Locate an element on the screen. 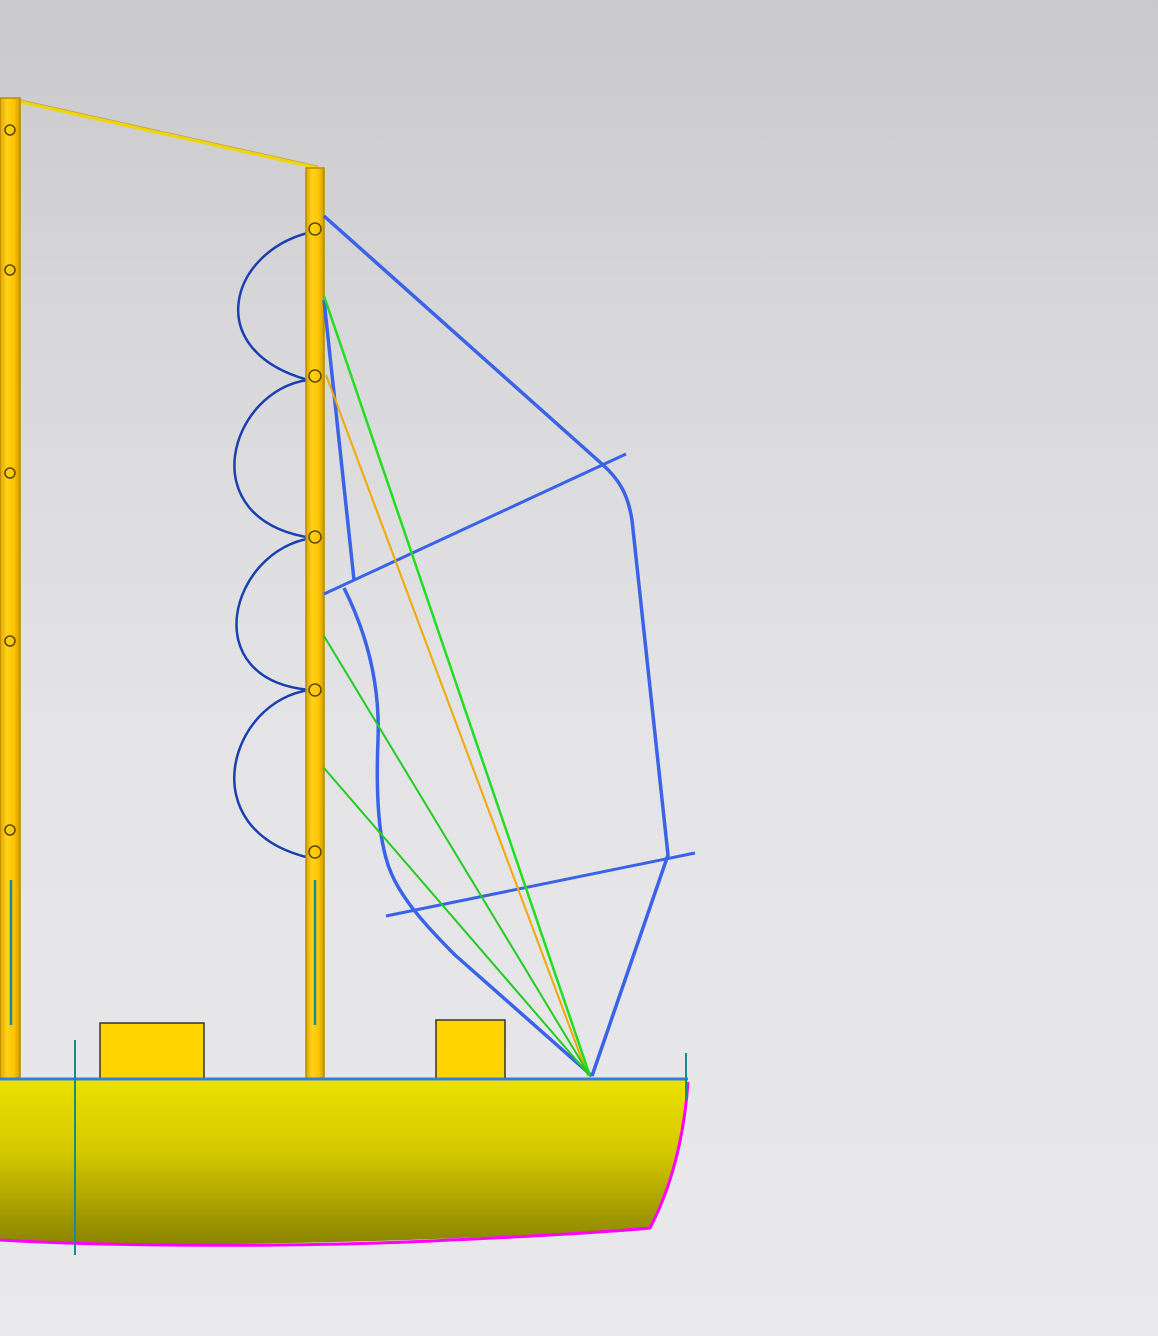 The height and width of the screenshot is (1336, 1158). forward-mast is located at coordinates (315, 624).